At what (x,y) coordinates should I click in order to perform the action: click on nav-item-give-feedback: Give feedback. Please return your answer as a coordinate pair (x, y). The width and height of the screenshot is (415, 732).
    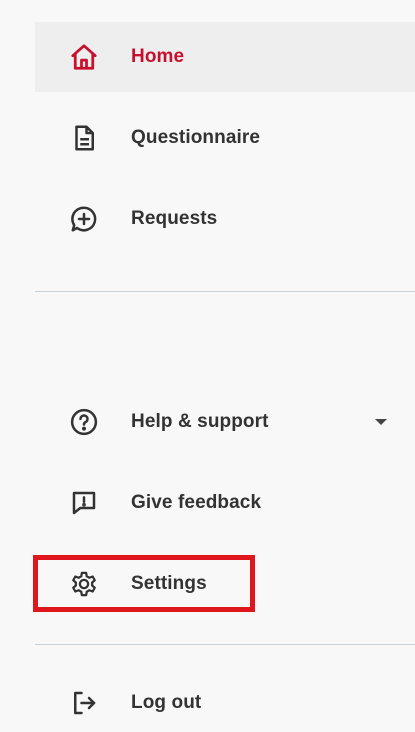
    Looking at the image, I should click on (225, 503).